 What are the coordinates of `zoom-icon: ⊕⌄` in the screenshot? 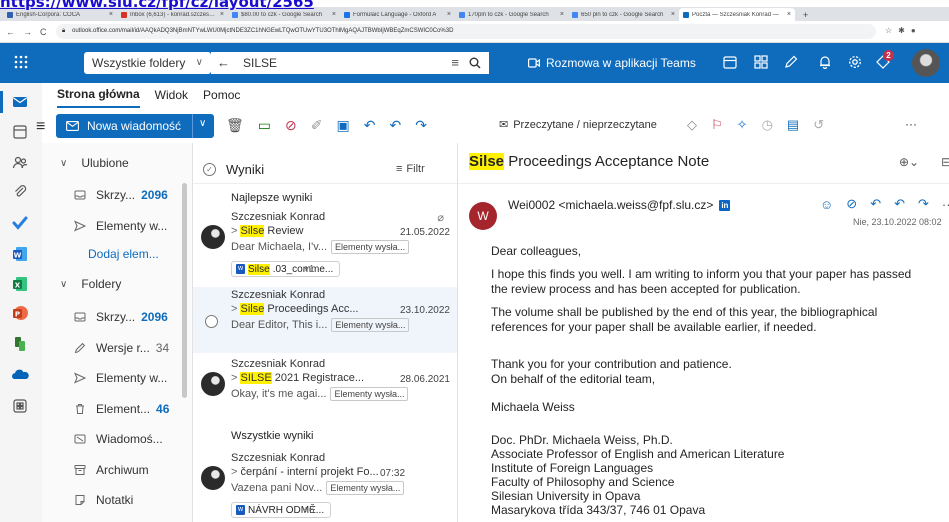 It's located at (909, 162).